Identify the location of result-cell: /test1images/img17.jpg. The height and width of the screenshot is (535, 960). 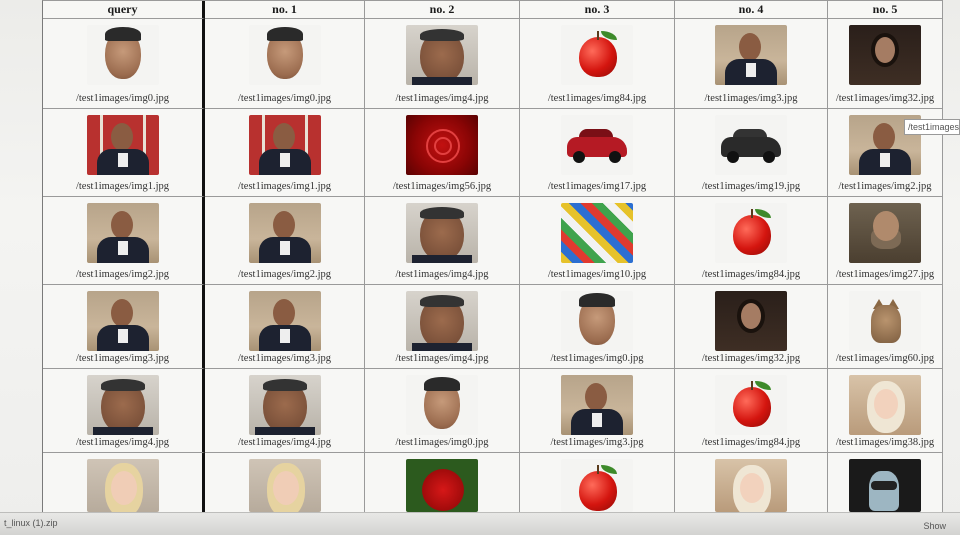
(597, 153).